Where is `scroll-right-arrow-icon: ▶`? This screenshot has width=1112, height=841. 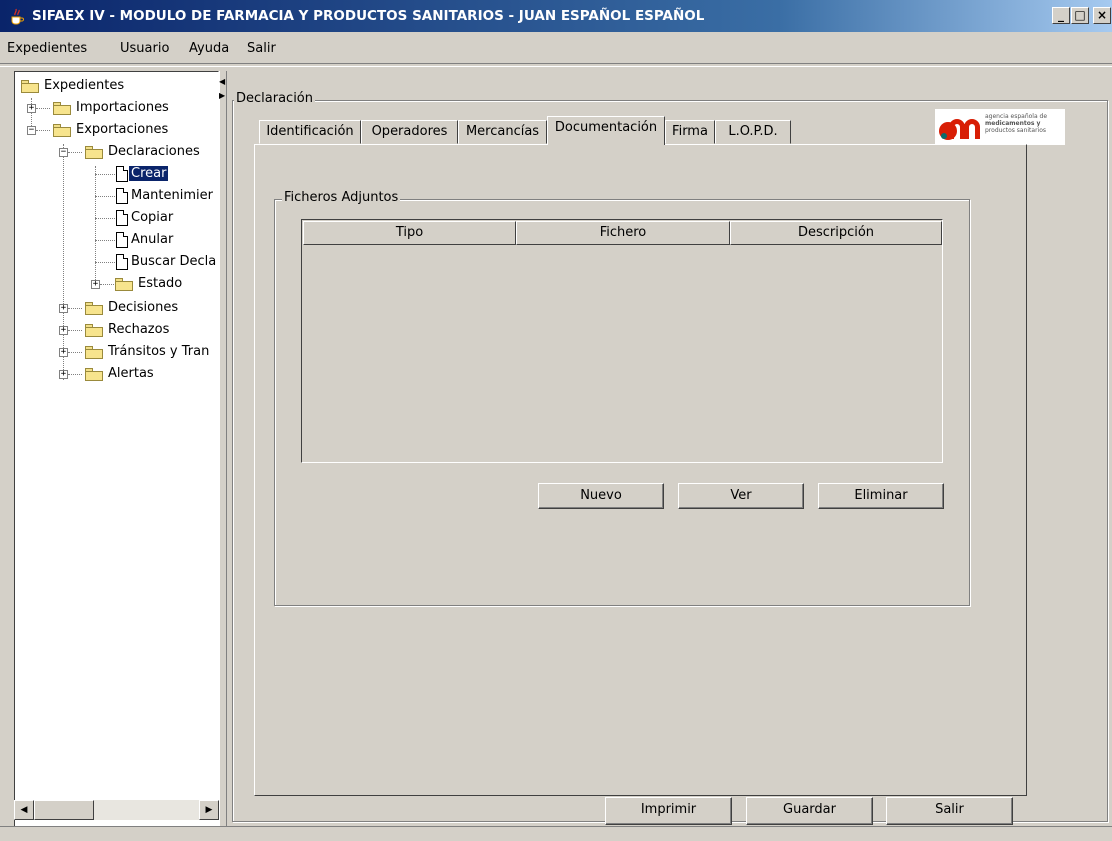
scroll-right-arrow-icon: ▶ is located at coordinates (209, 810).